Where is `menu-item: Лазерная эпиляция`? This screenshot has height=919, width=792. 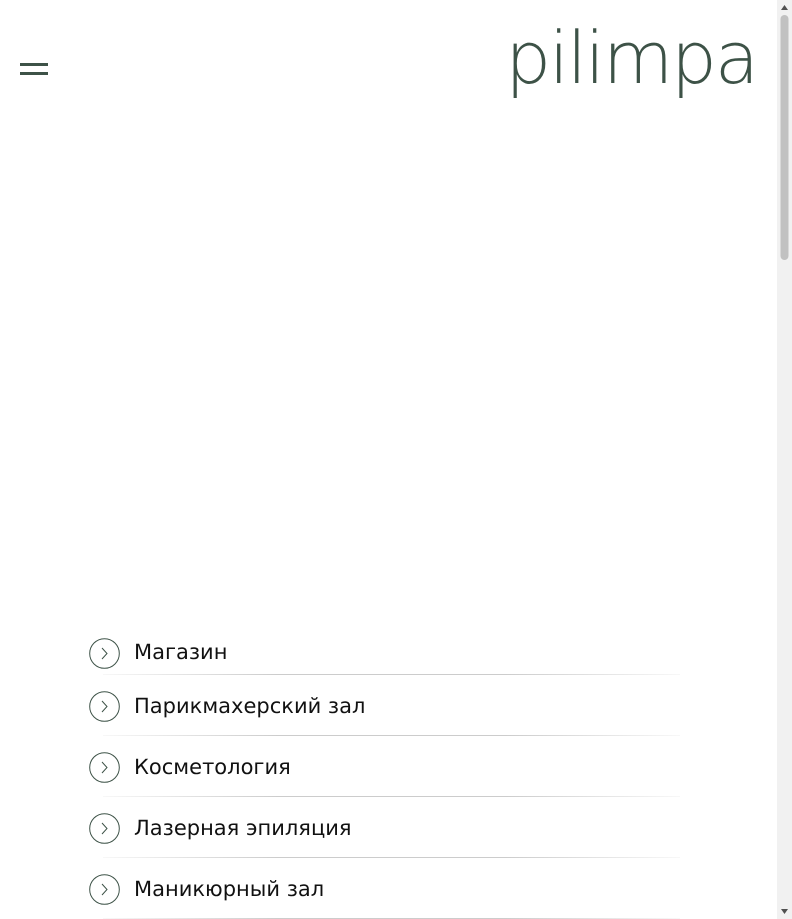 menu-item: Лазерная эпиляция is located at coordinates (384, 827).